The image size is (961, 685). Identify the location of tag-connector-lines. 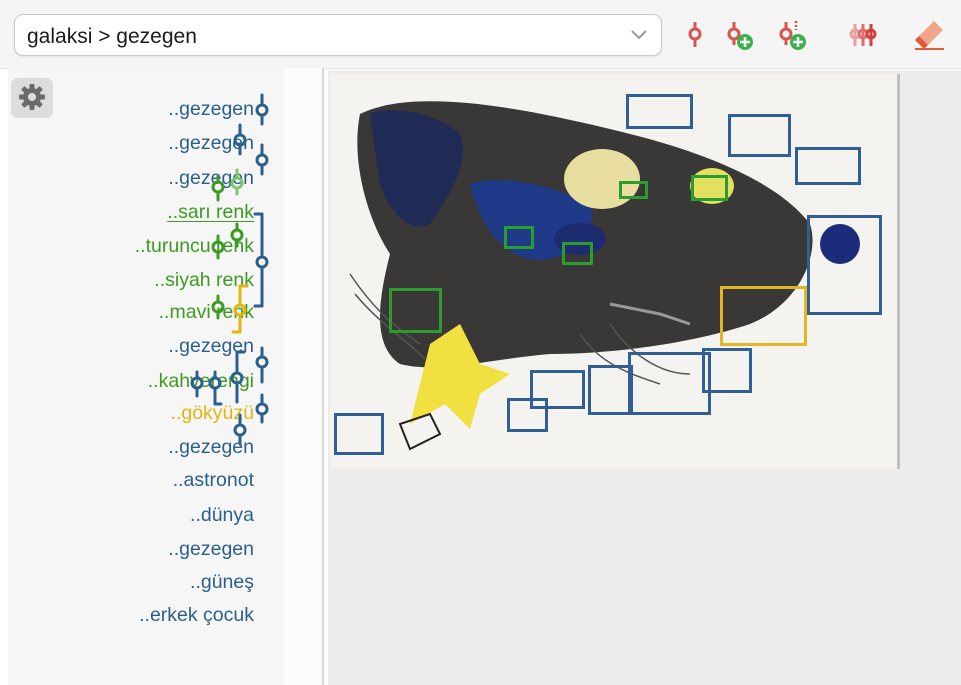
(229, 269).